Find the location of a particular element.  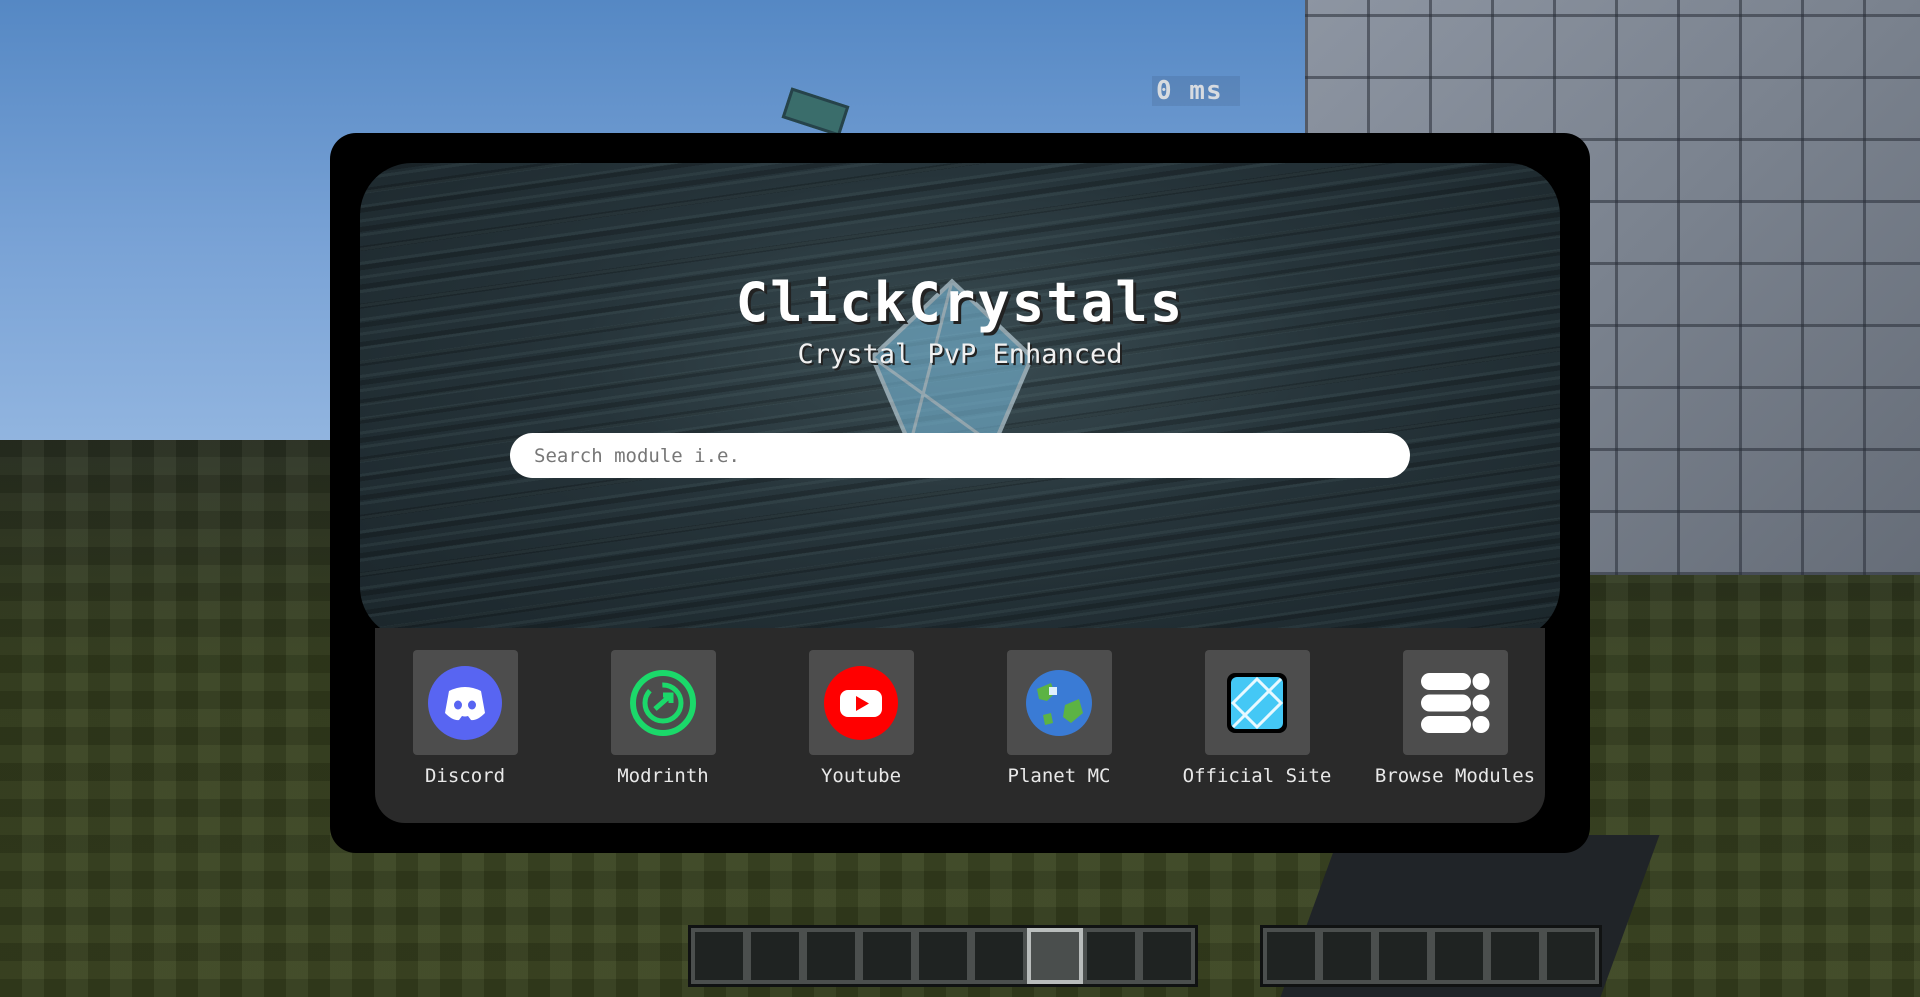

modules-list-icon is located at coordinates (1455, 702).